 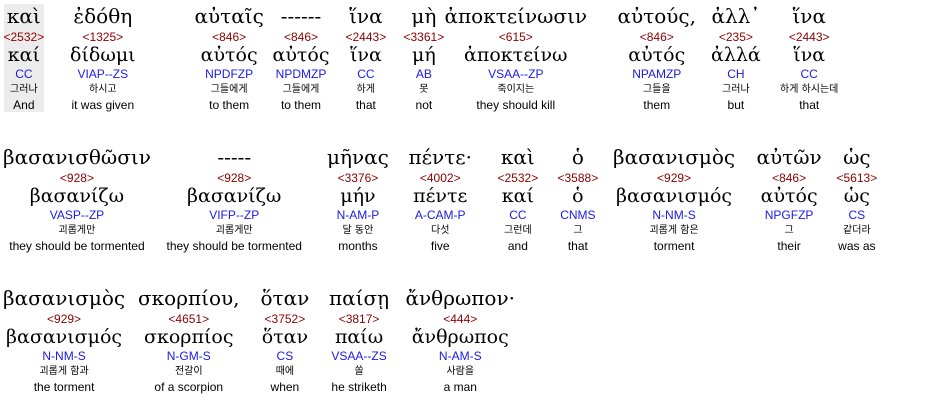 What do you see at coordinates (460, 371) in the screenshot?
I see `korean-gloss: 사람을` at bounding box center [460, 371].